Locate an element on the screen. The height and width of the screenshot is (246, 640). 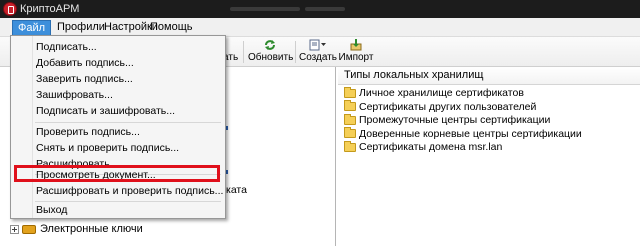
import-button: Импорт is located at coordinates (356, 52).